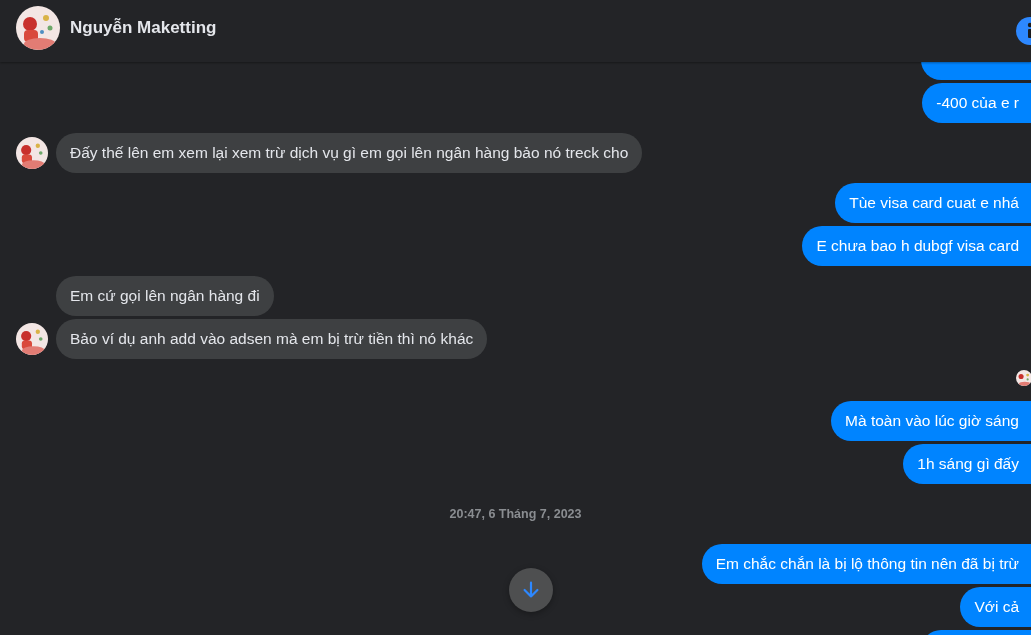  What do you see at coordinates (531, 590) in the screenshot?
I see `scroll-down-button` at bounding box center [531, 590].